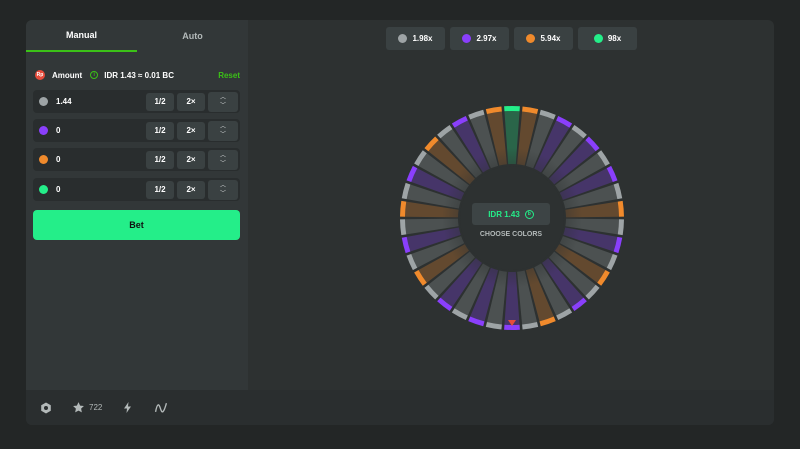 This screenshot has height=449, width=800. Describe the element at coordinates (550, 38) in the screenshot. I see `multiplier-label: 5.94x` at that location.